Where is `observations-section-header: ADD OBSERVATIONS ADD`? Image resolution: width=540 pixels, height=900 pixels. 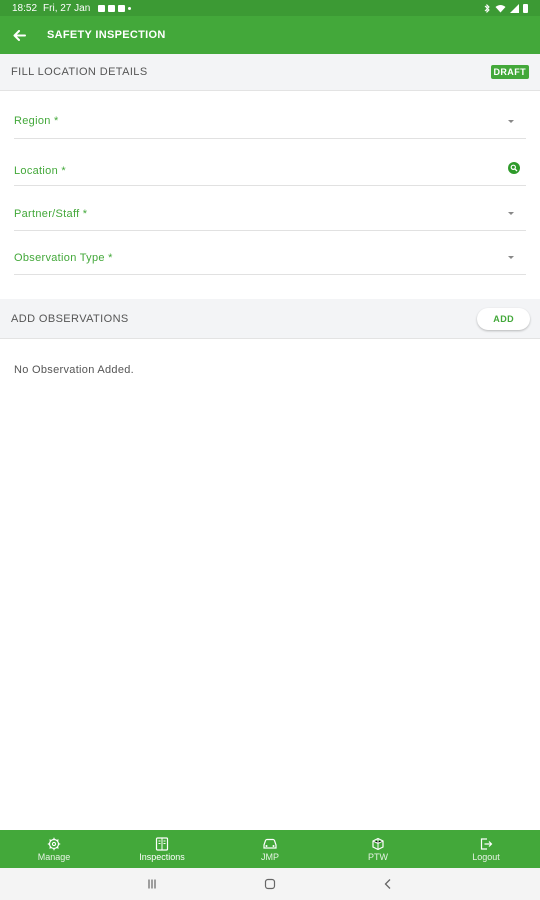
observations-section-header: ADD OBSERVATIONS ADD is located at coordinates (270, 319).